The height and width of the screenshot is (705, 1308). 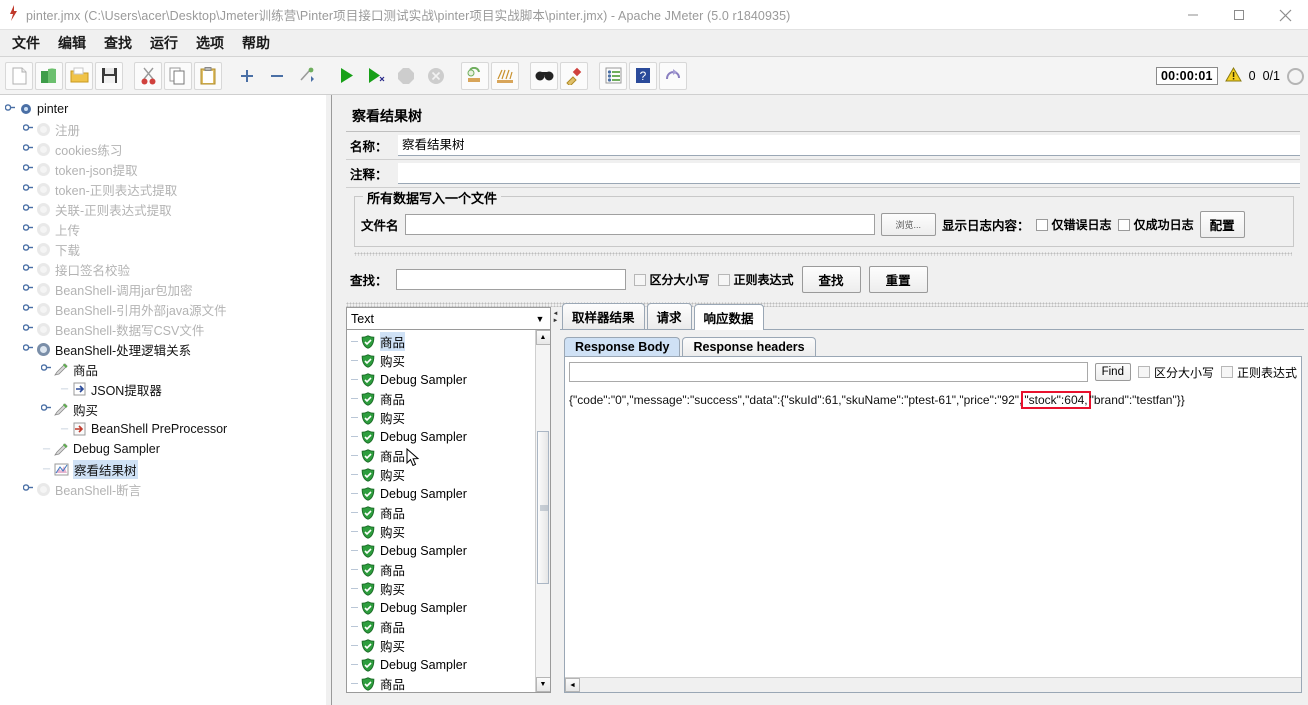 What do you see at coordinates (26, 43) in the screenshot?
I see `menu-file: 文件` at bounding box center [26, 43].